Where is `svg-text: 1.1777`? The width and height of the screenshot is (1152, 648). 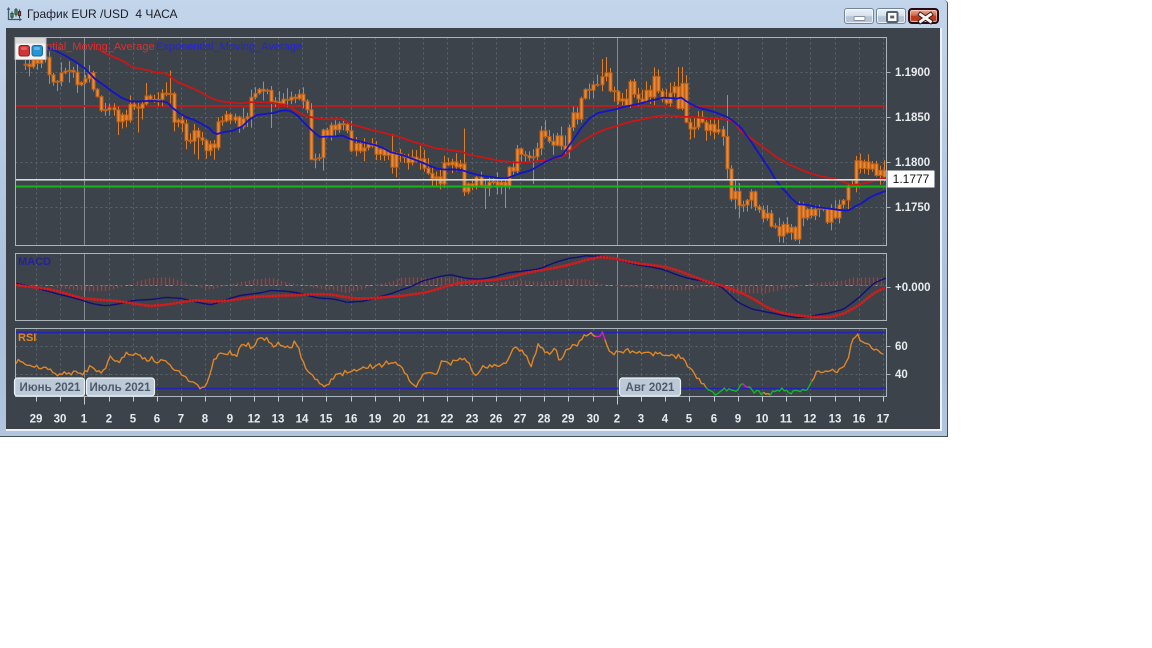
svg-text: 1.1777 is located at coordinates (911, 179).